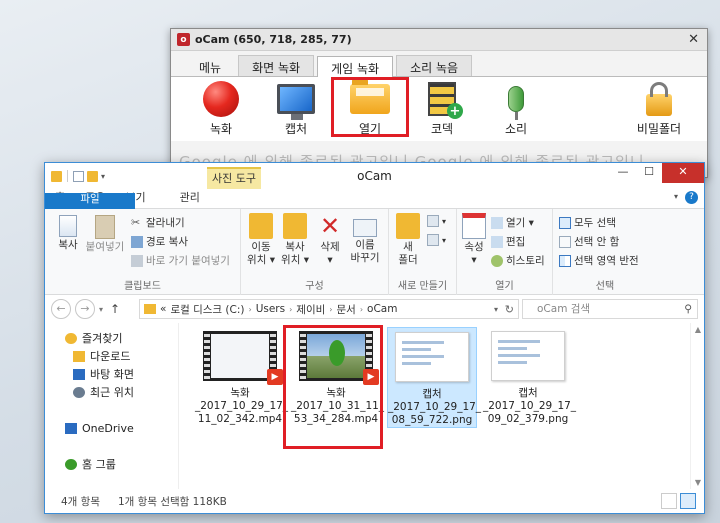 The height and width of the screenshot is (523, 720). What do you see at coordinates (374, 200) in the screenshot?
I see `ribbon-tabs: 파일 홈 공유 보기 관리 ▾ ?` at bounding box center [374, 200].